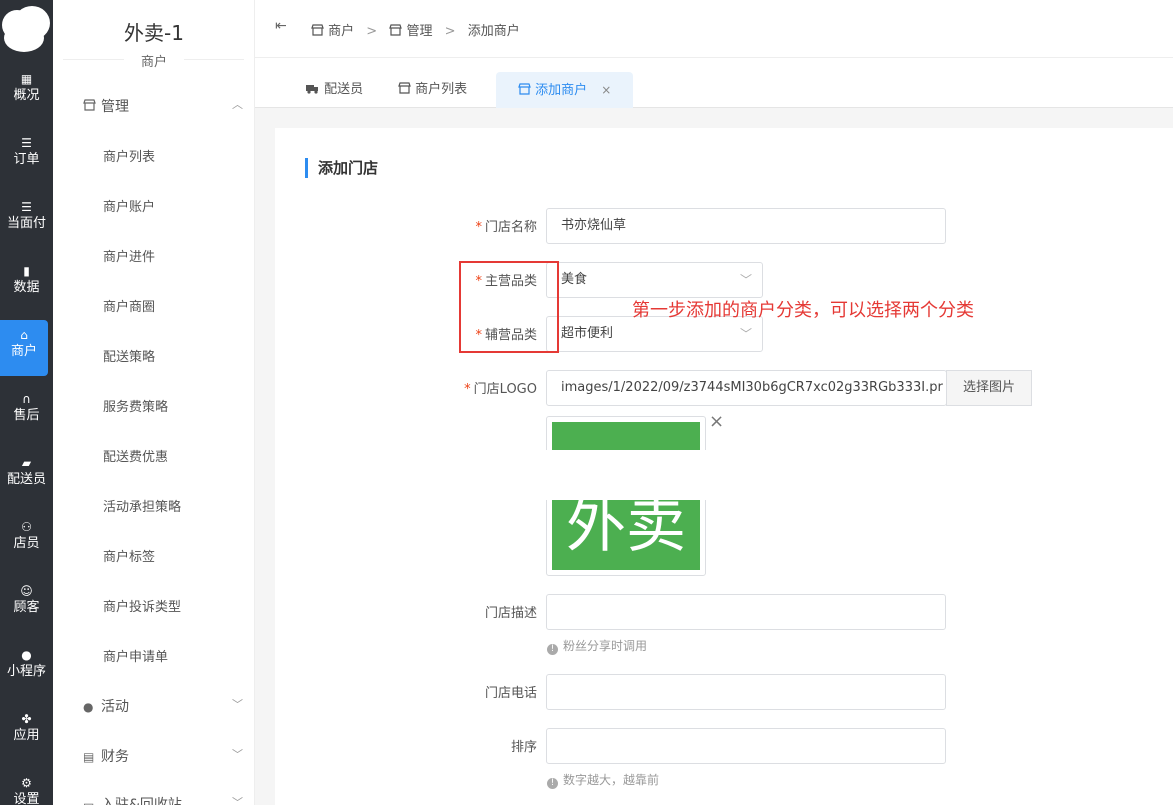  What do you see at coordinates (26, 719) in the screenshot?
I see `apps-icon: ✤` at bounding box center [26, 719].